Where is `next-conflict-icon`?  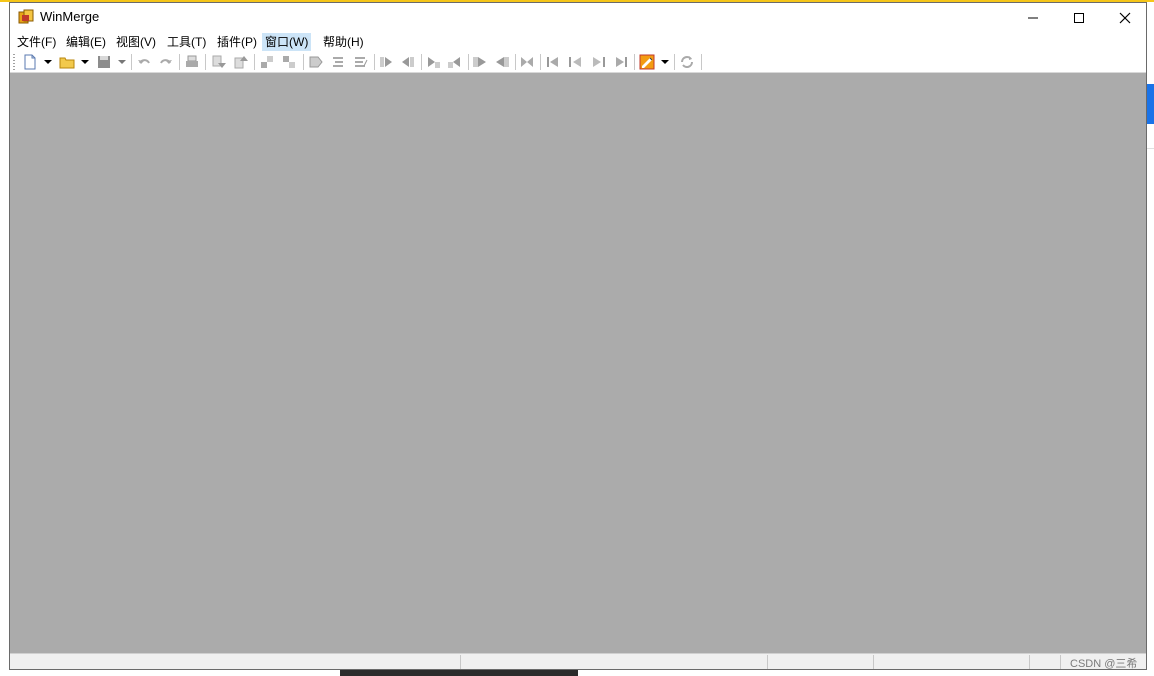 next-conflict-icon is located at coordinates (338, 62).